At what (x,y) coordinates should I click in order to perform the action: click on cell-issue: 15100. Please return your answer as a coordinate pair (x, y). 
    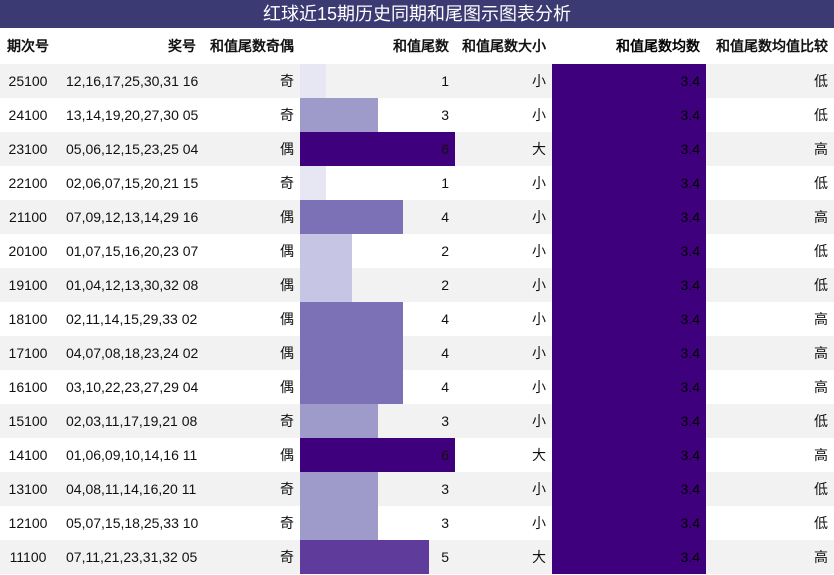
    Looking at the image, I should click on (29, 421).